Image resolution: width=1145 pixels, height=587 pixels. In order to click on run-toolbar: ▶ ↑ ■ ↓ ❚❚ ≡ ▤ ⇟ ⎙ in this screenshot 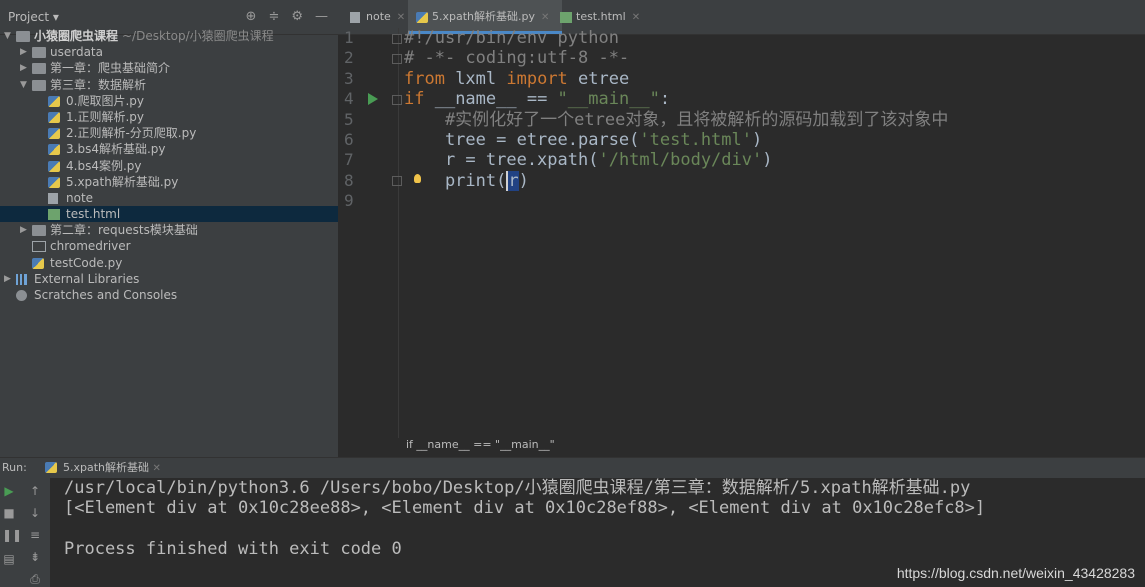, I will do `click(25, 532)`.